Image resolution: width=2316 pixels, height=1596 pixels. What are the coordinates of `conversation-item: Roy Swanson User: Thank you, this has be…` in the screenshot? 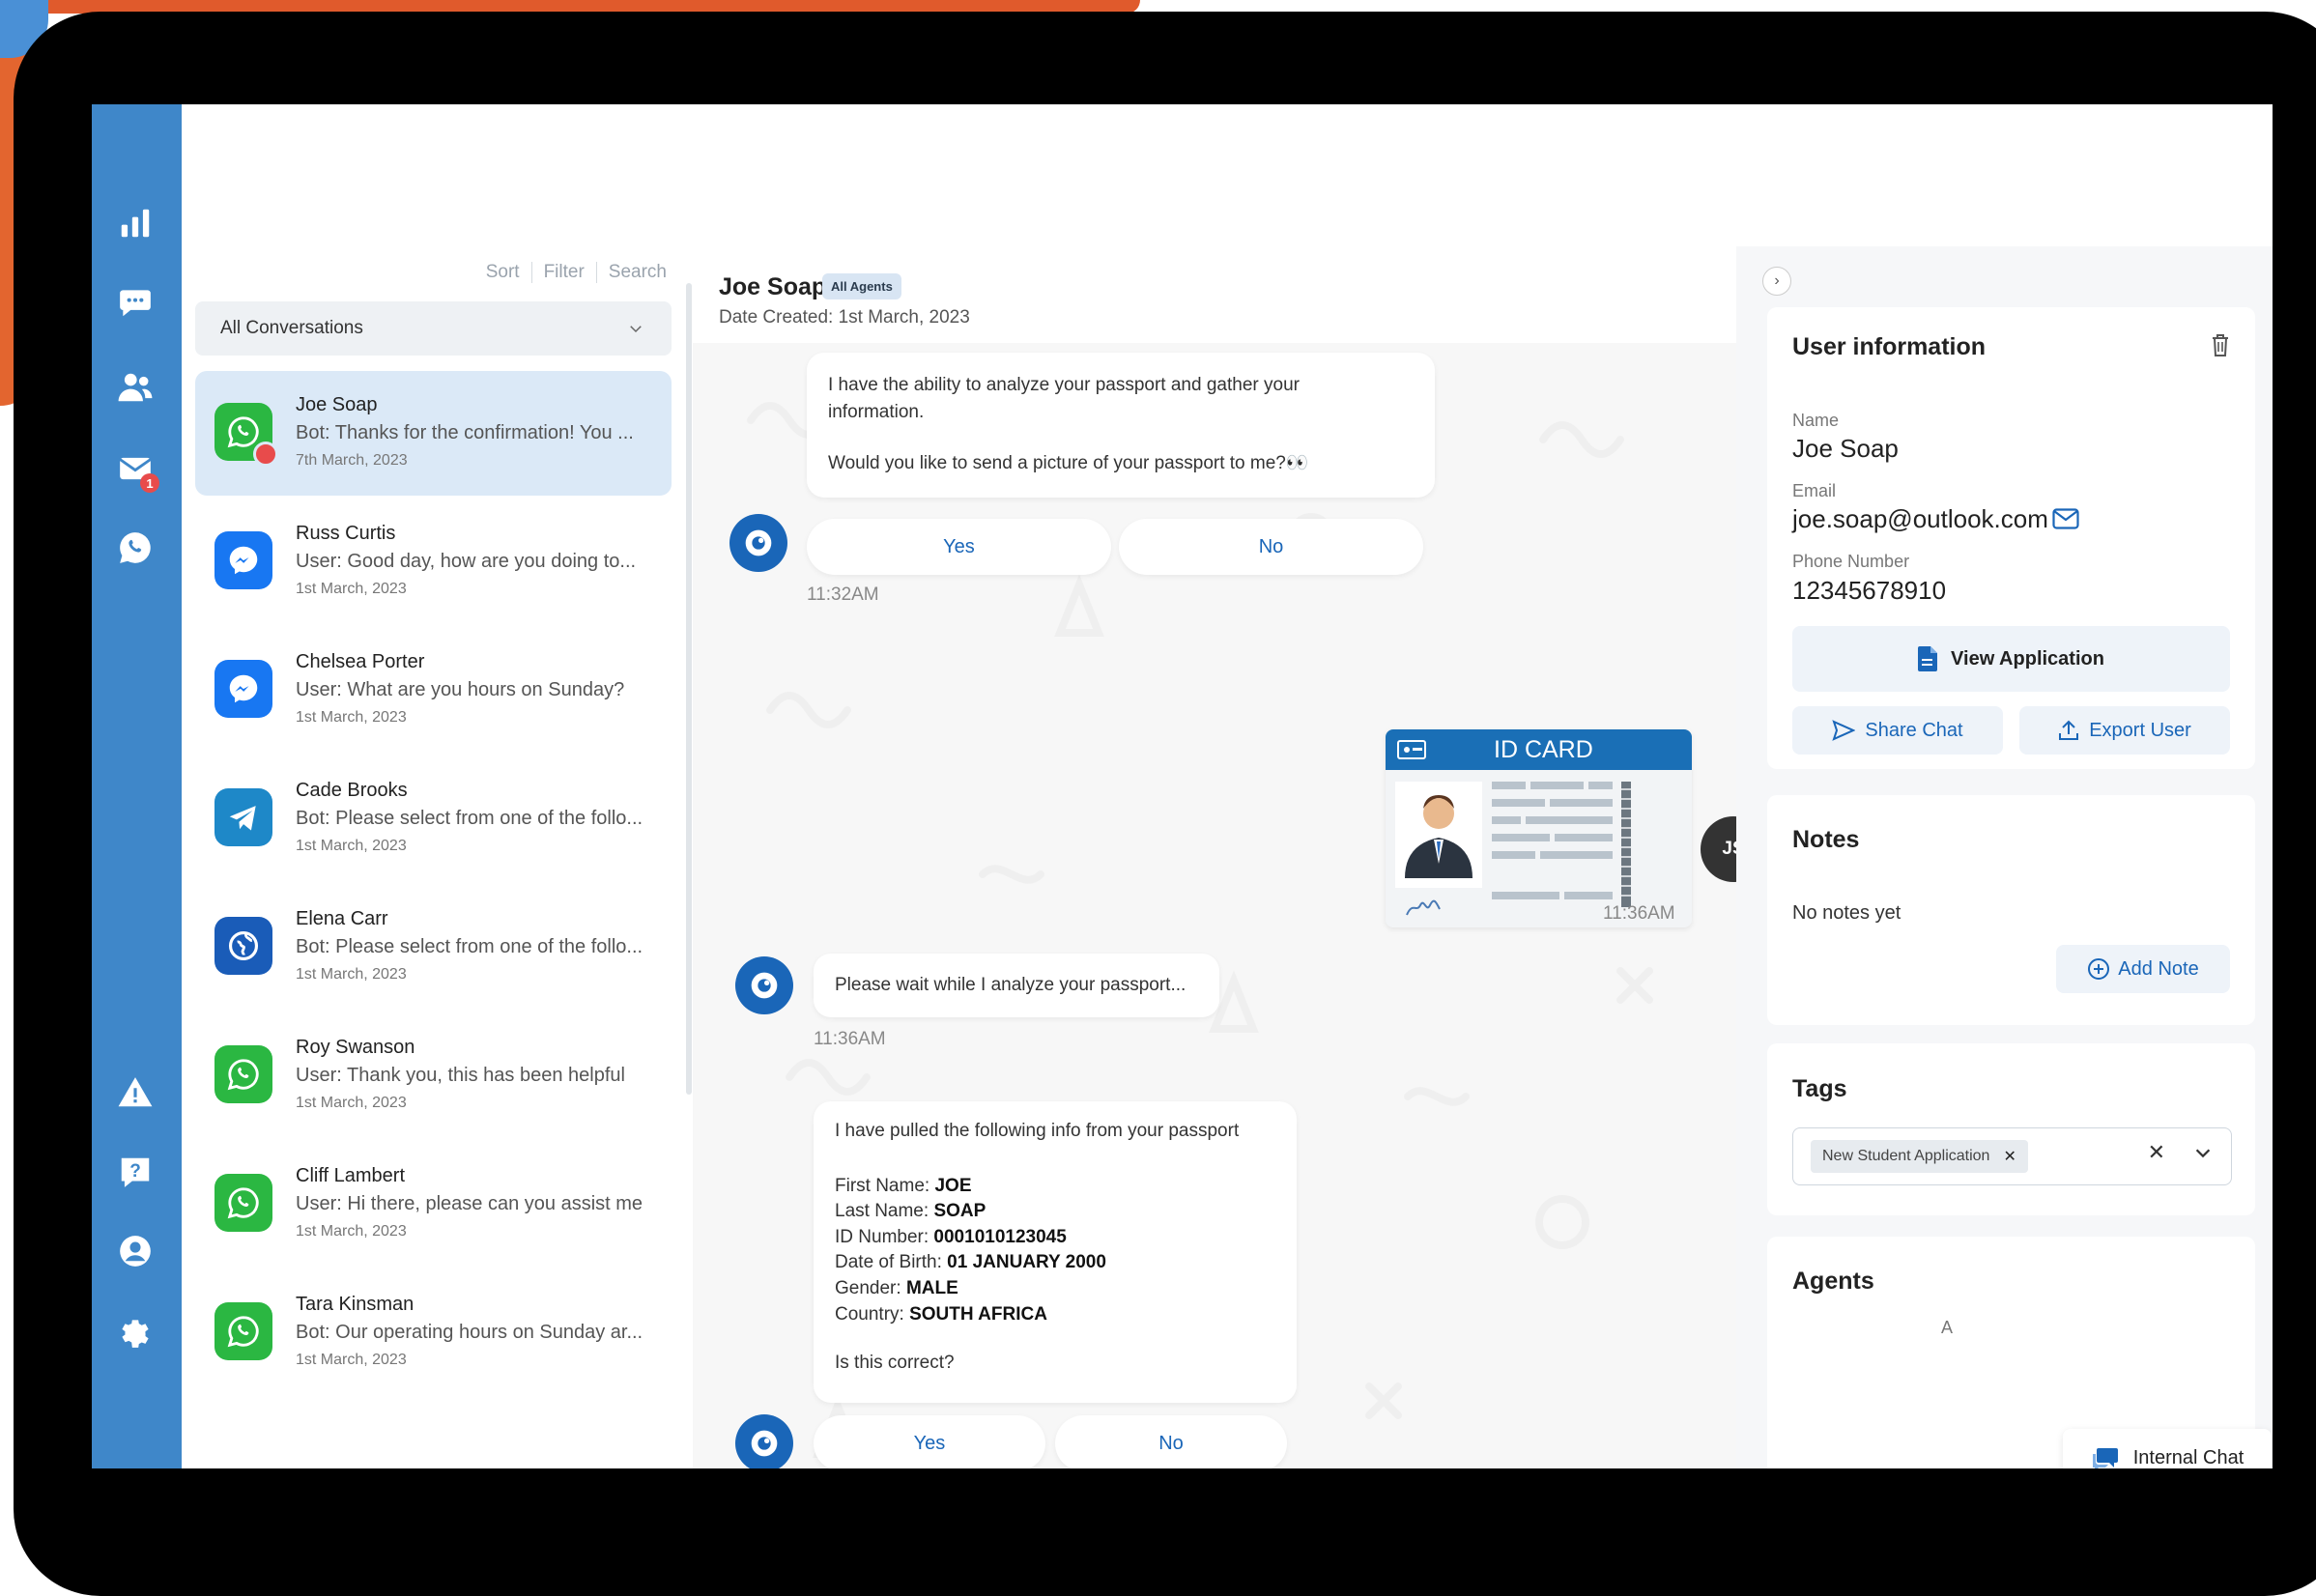 It's located at (433, 1076).